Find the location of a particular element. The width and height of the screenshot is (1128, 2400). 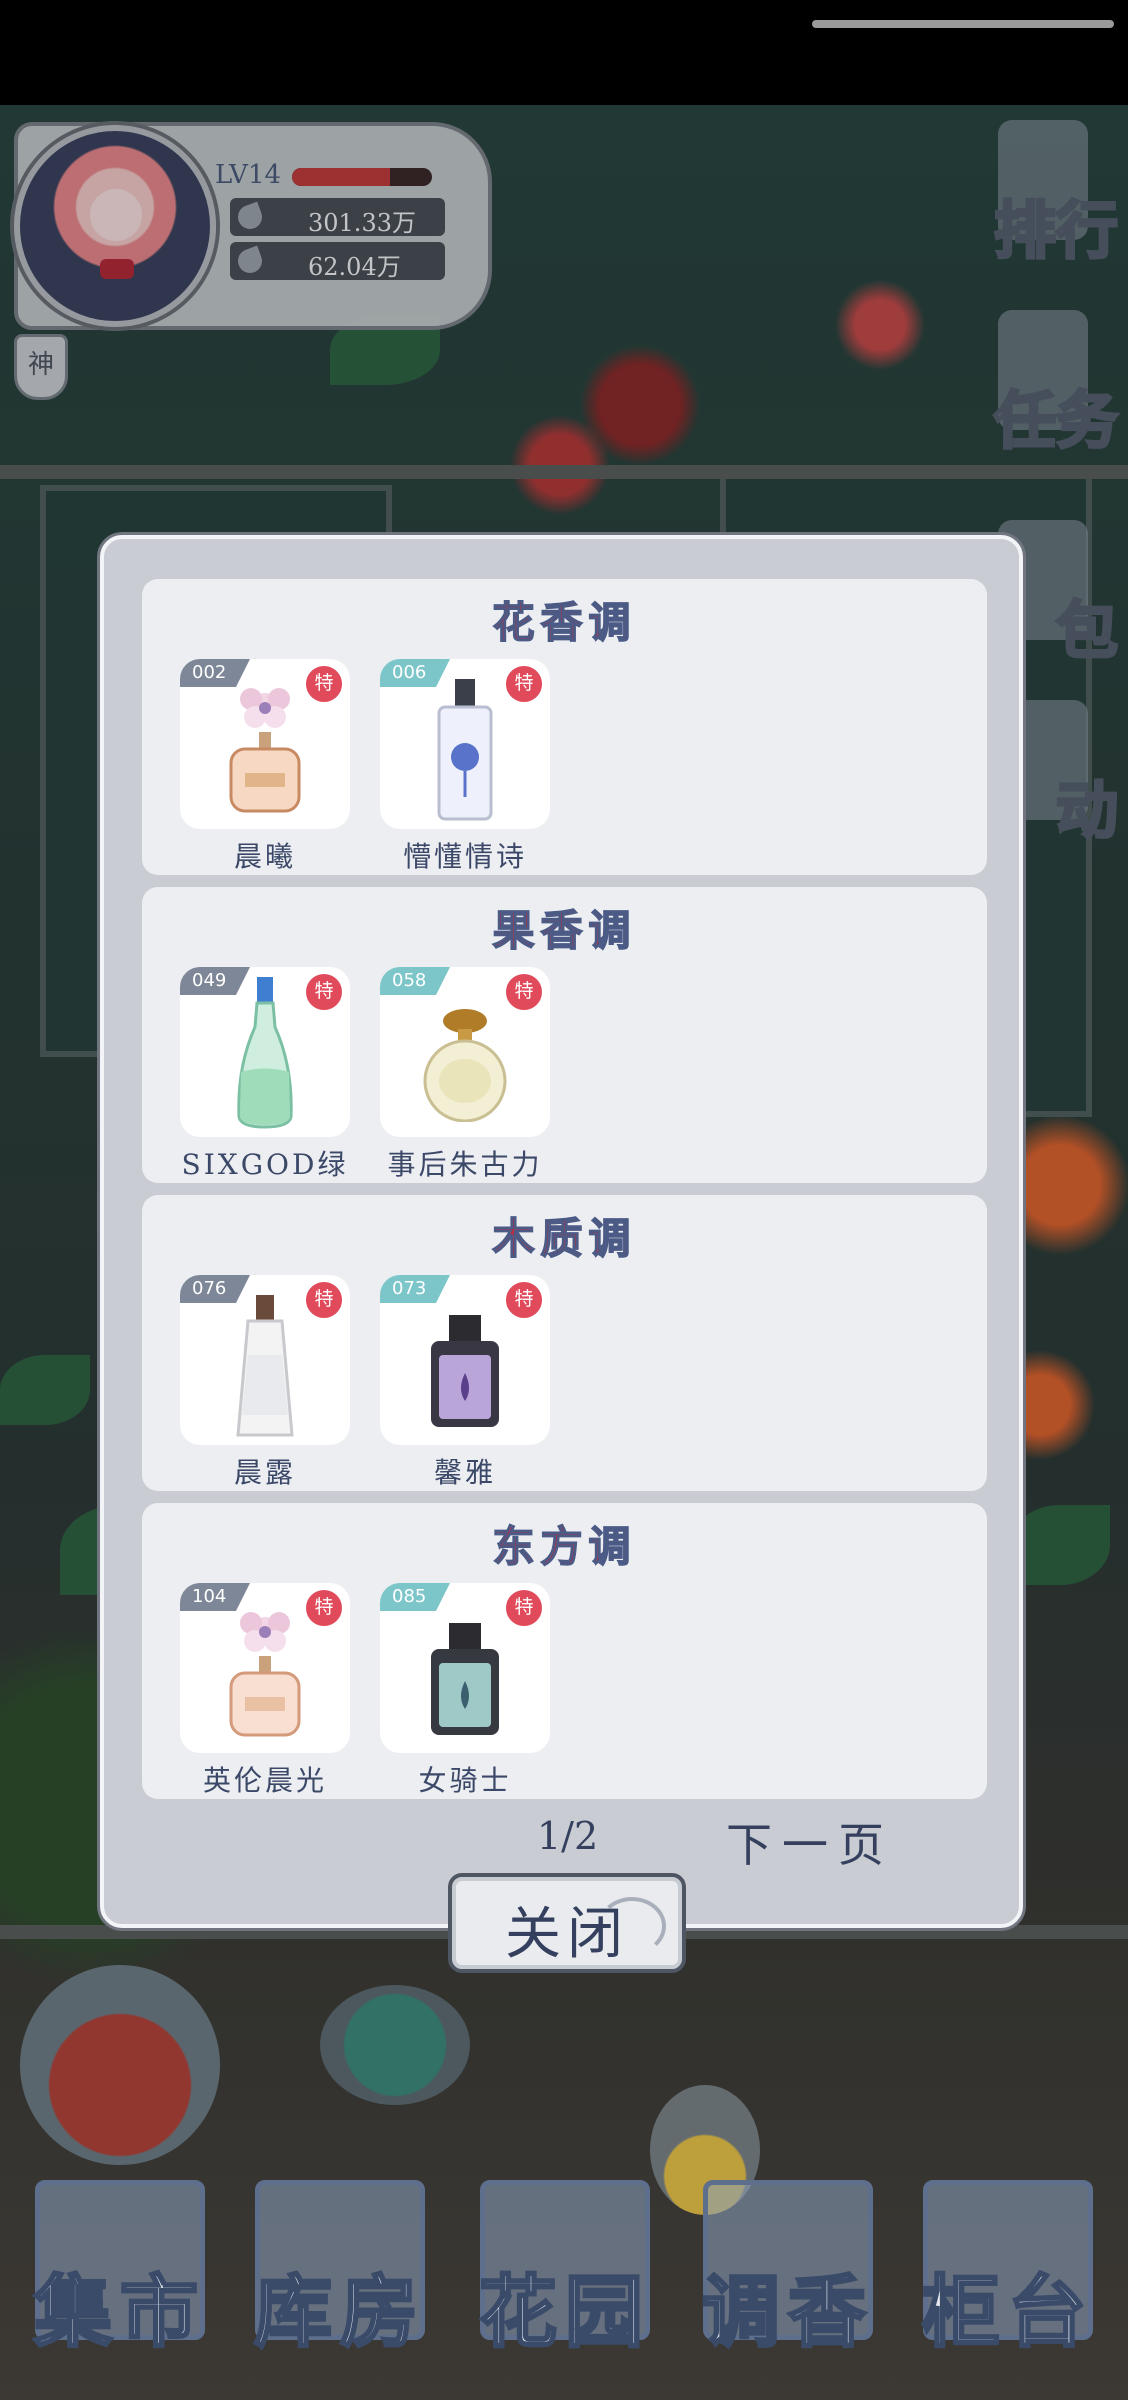

perfume-card: 006 特 is located at coordinates (465, 744).